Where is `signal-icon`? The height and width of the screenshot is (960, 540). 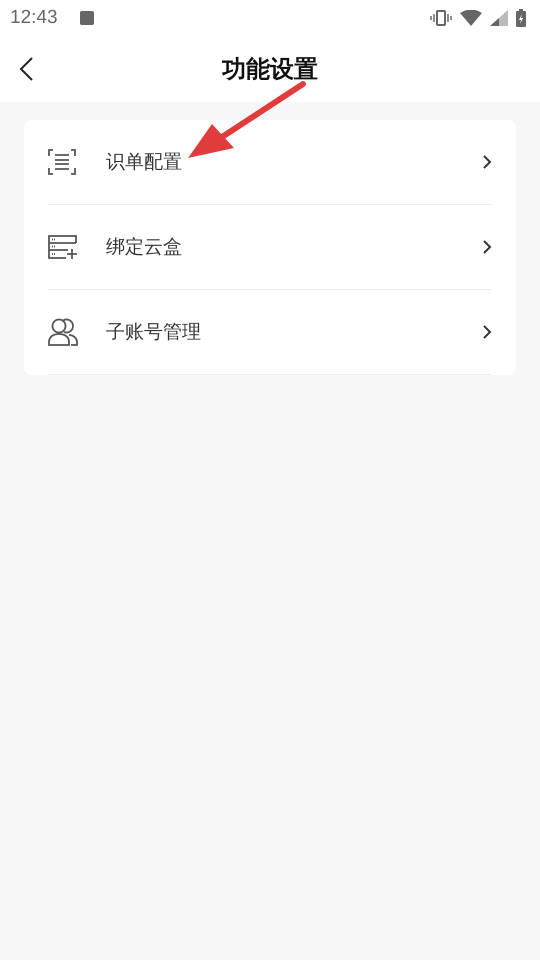 signal-icon is located at coordinates (499, 18).